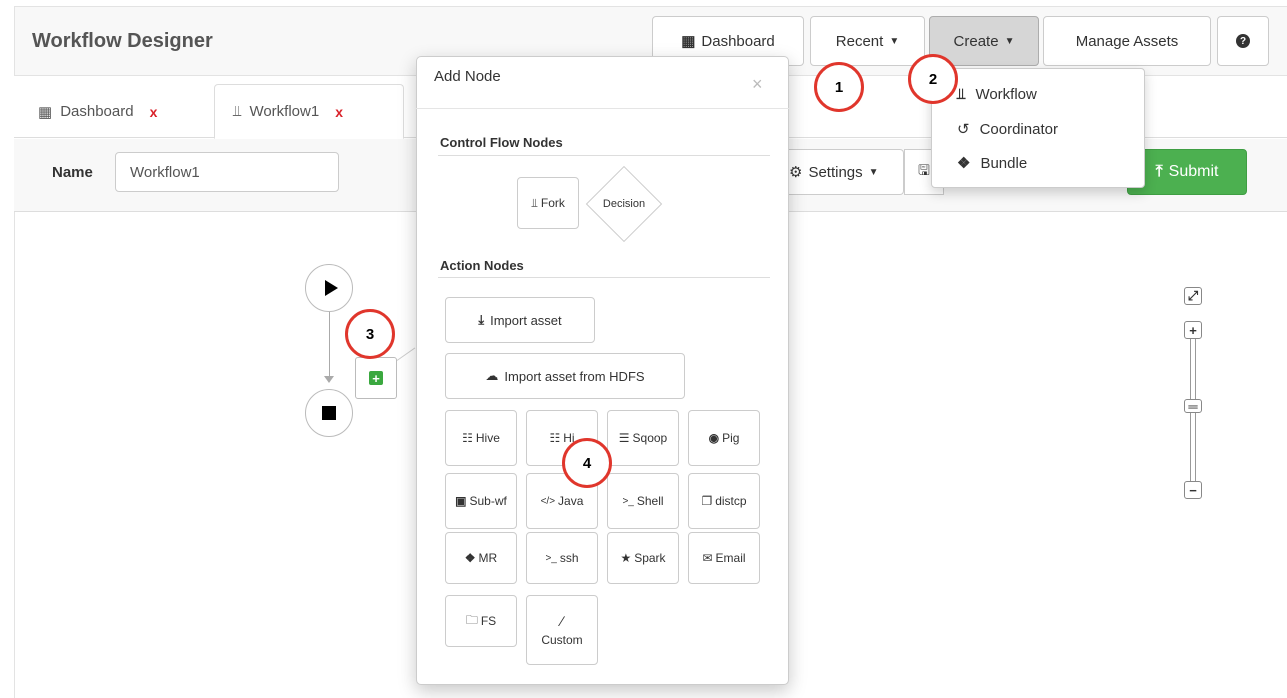  Describe the element at coordinates (724, 558) in the screenshot. I see `action-email: ✉ Email` at that location.